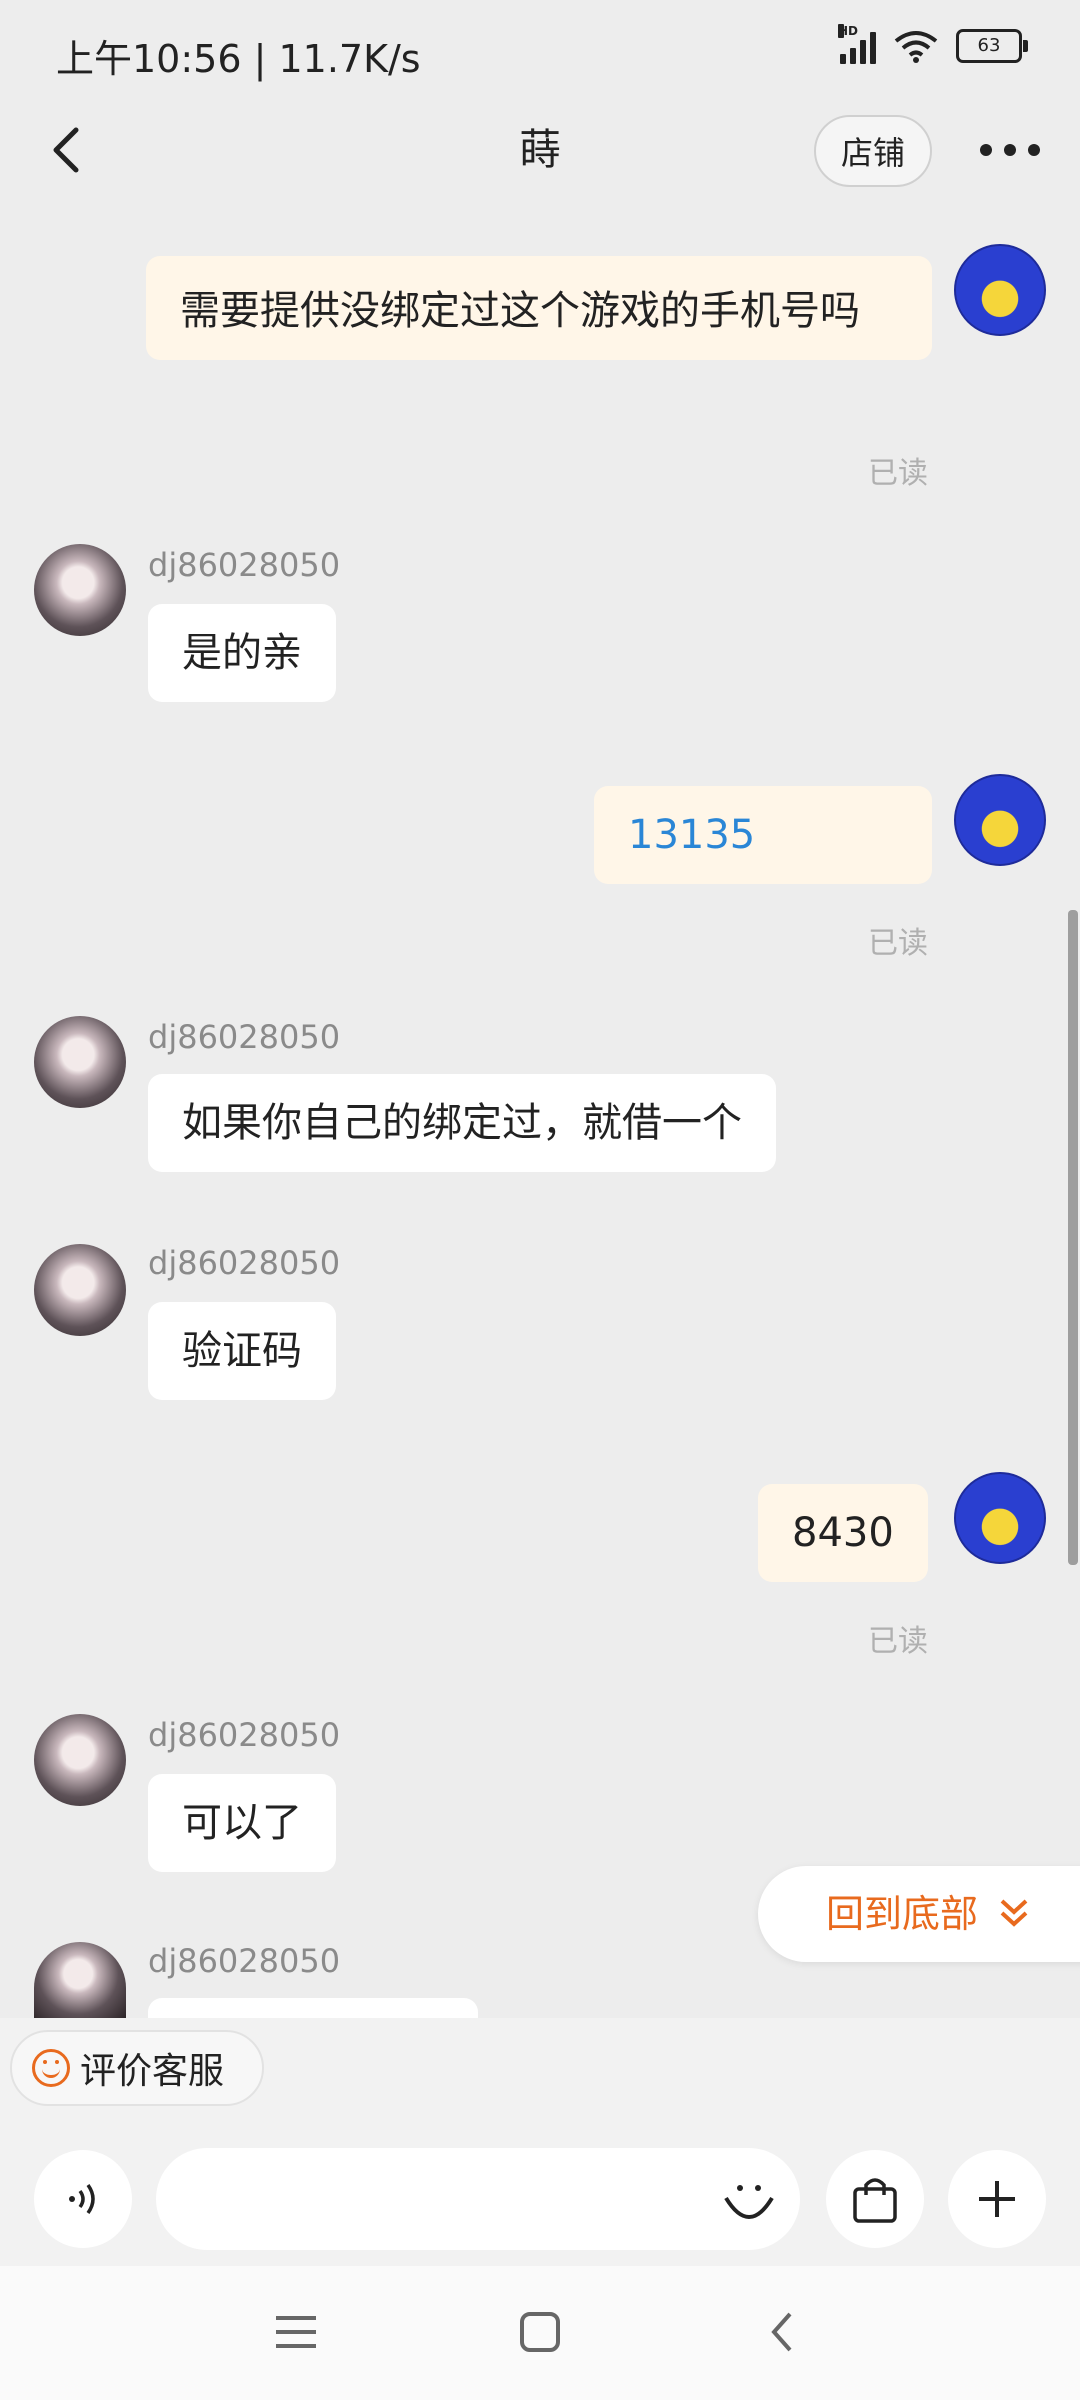 The height and width of the screenshot is (2400, 1080). I want to click on scrollbar, so click(1073, 1237).